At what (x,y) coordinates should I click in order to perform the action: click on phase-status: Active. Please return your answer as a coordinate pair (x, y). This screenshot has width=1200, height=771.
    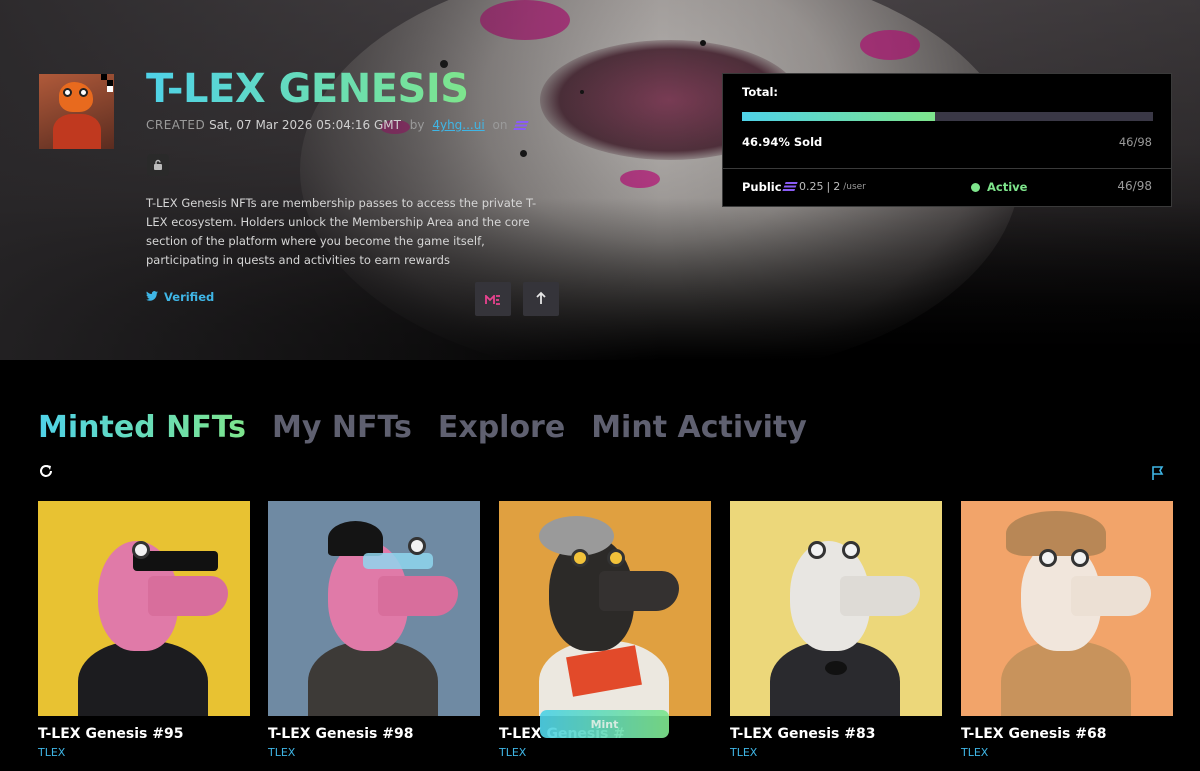
    Looking at the image, I should click on (999, 187).